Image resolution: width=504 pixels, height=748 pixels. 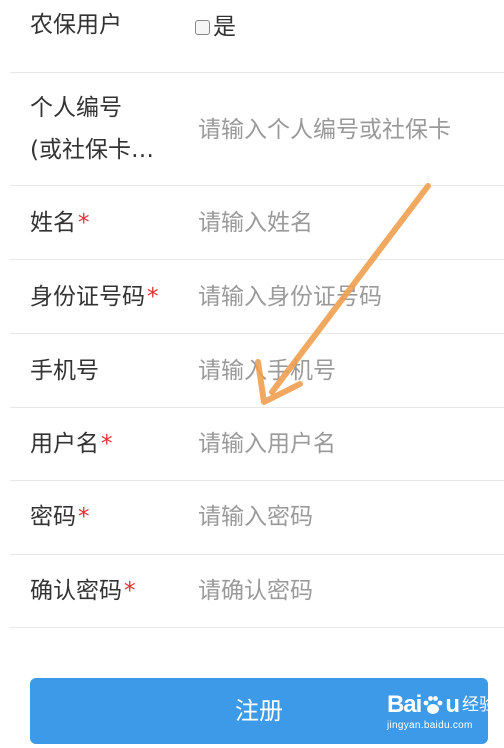 I want to click on watermark-brand-left: Bai, so click(x=404, y=704).